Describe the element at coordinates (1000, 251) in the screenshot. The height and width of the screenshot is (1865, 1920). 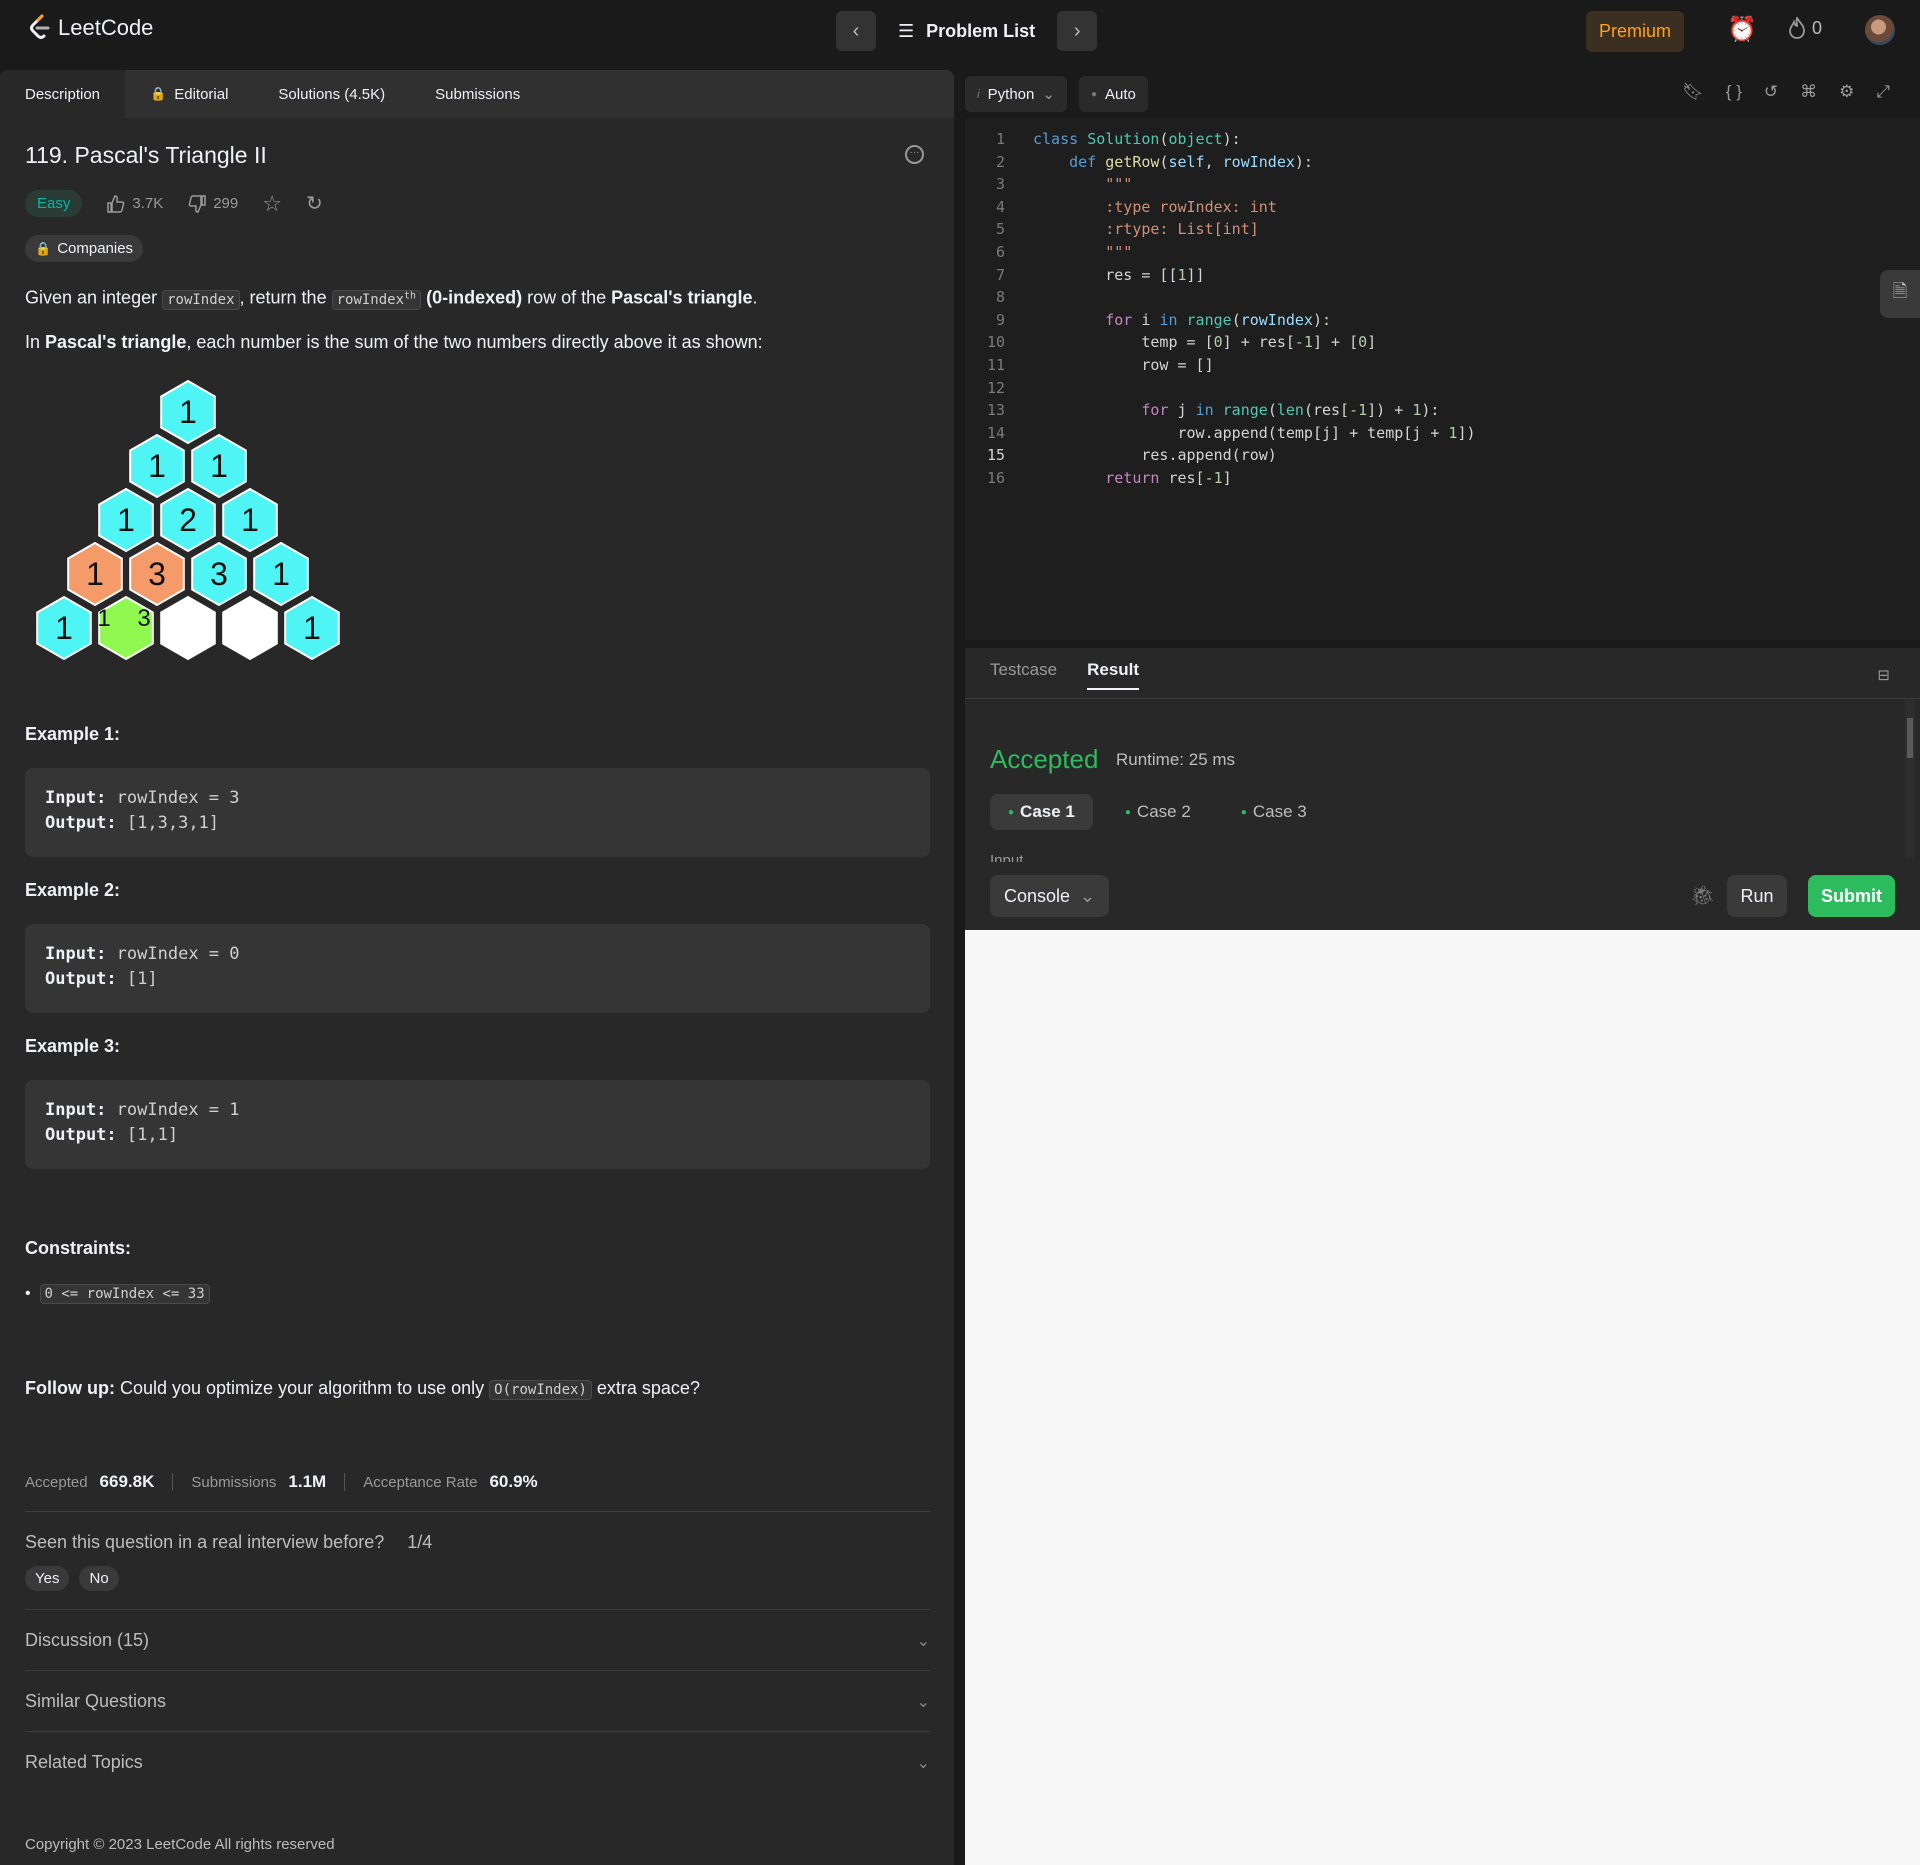
I see `line-number: 6` at that location.